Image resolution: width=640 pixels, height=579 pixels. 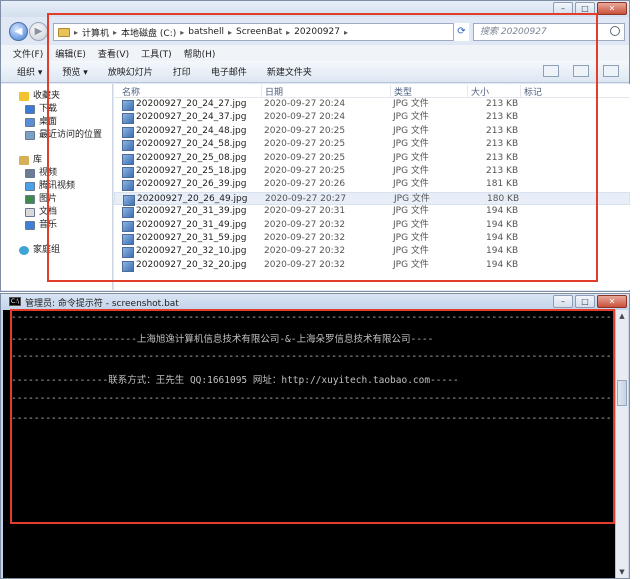 I want to click on nav-library-label: 库, so click(x=38, y=160).